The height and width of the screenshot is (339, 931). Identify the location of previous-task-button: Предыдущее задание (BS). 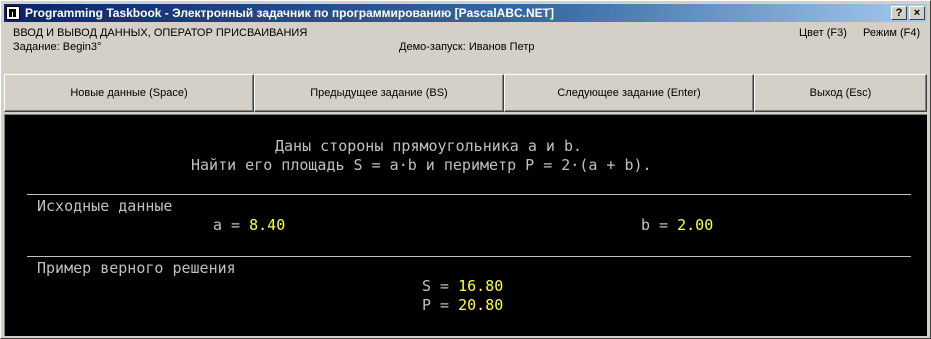
(379, 93).